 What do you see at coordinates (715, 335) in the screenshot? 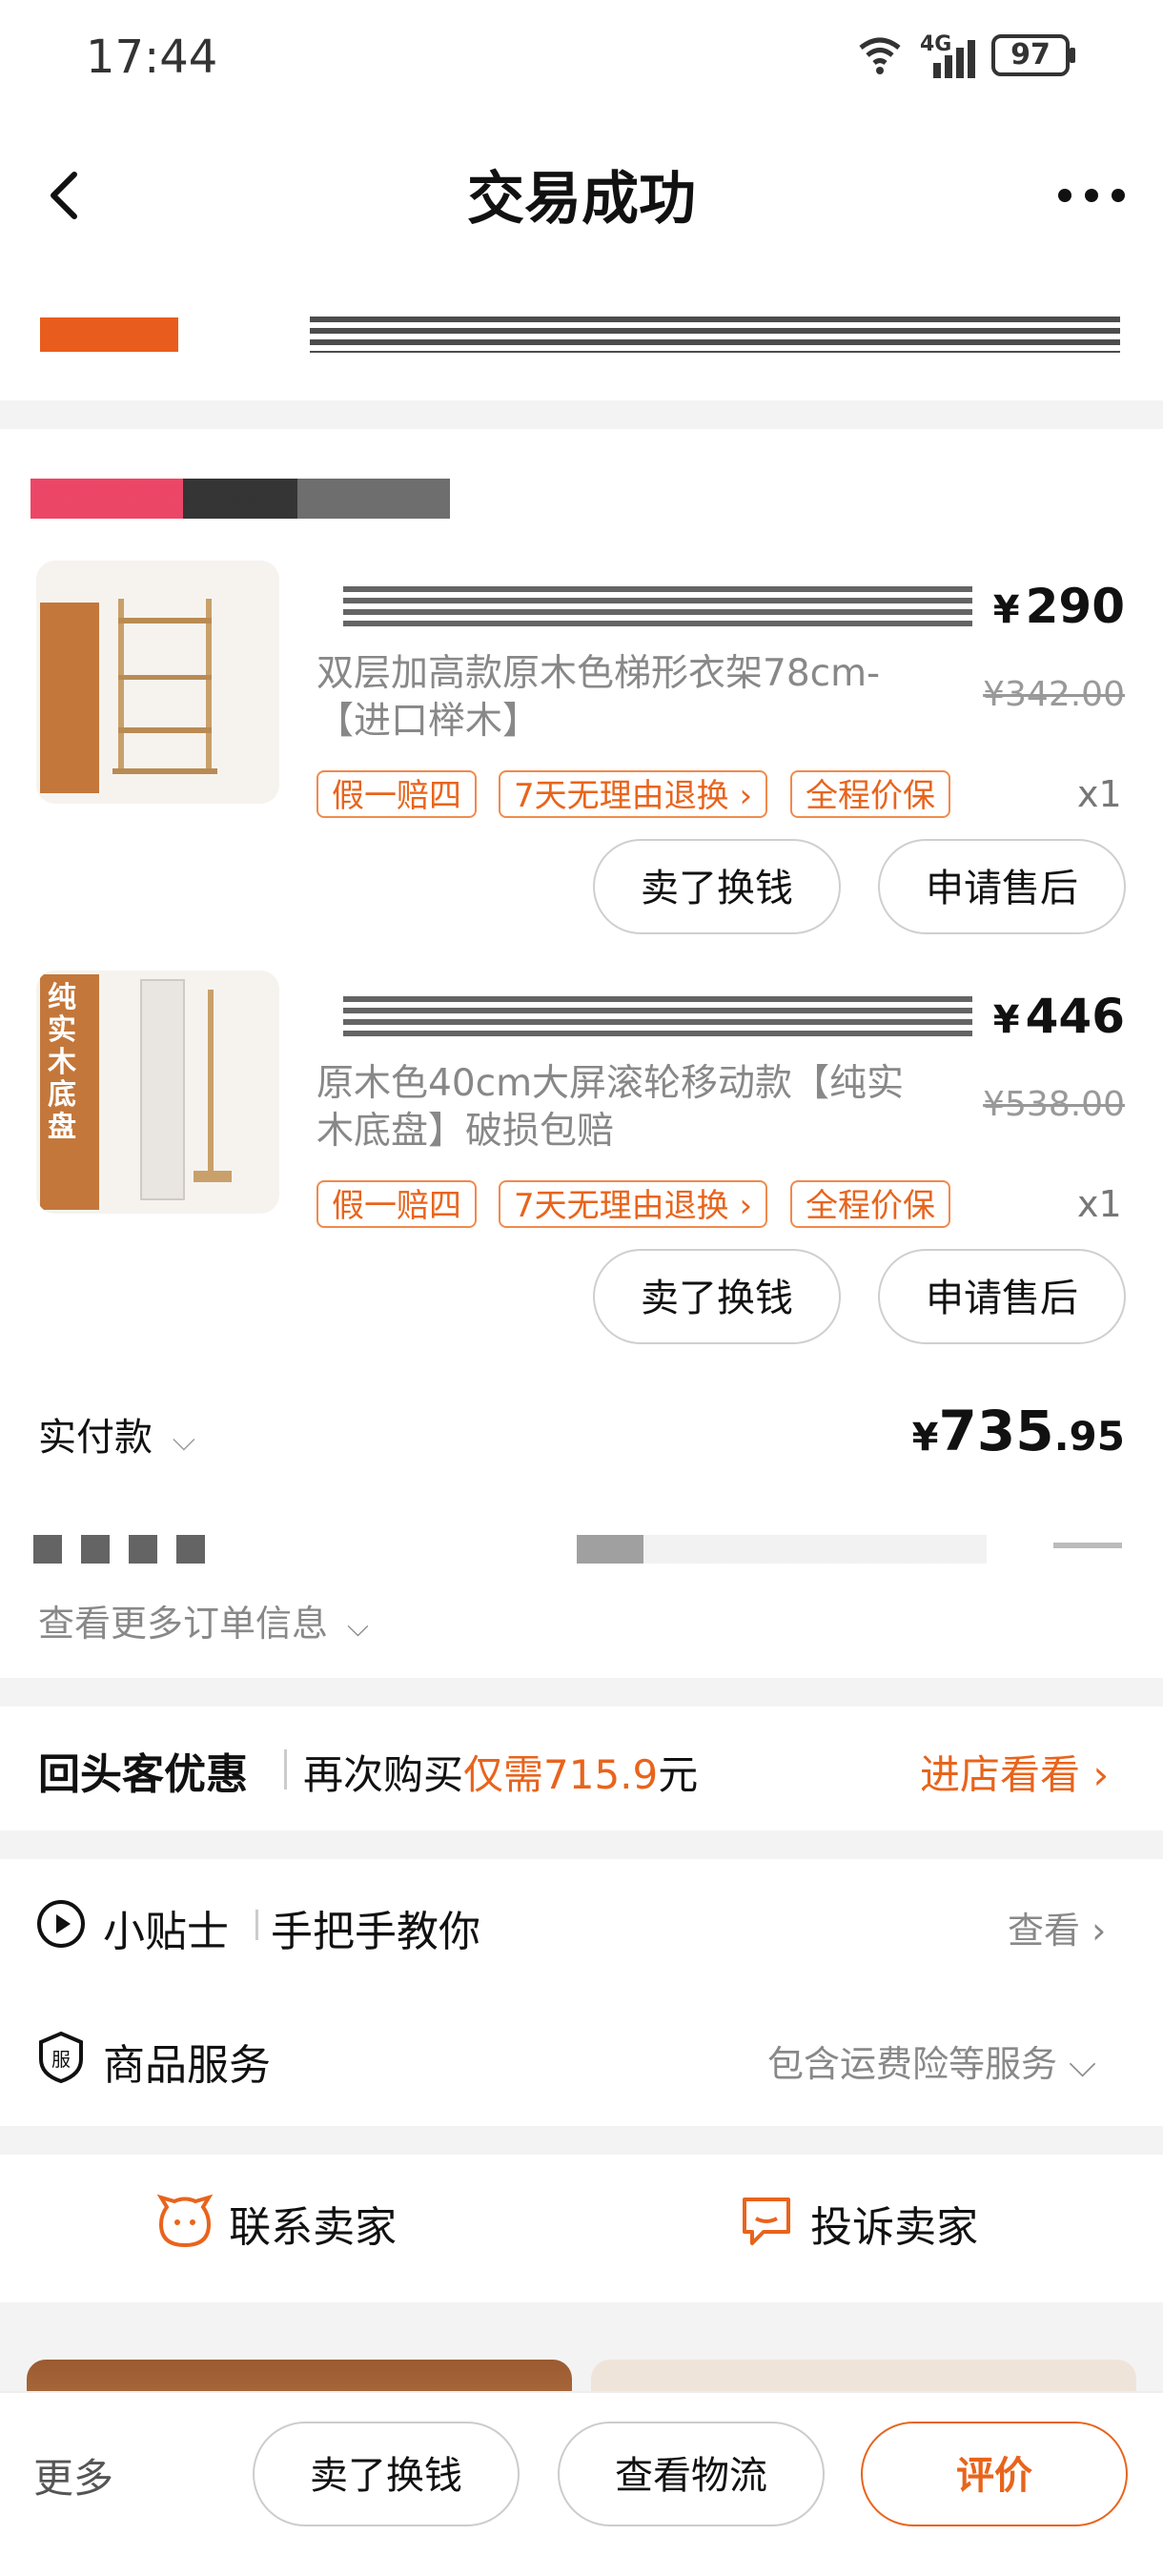
I see `redacted-address` at bounding box center [715, 335].